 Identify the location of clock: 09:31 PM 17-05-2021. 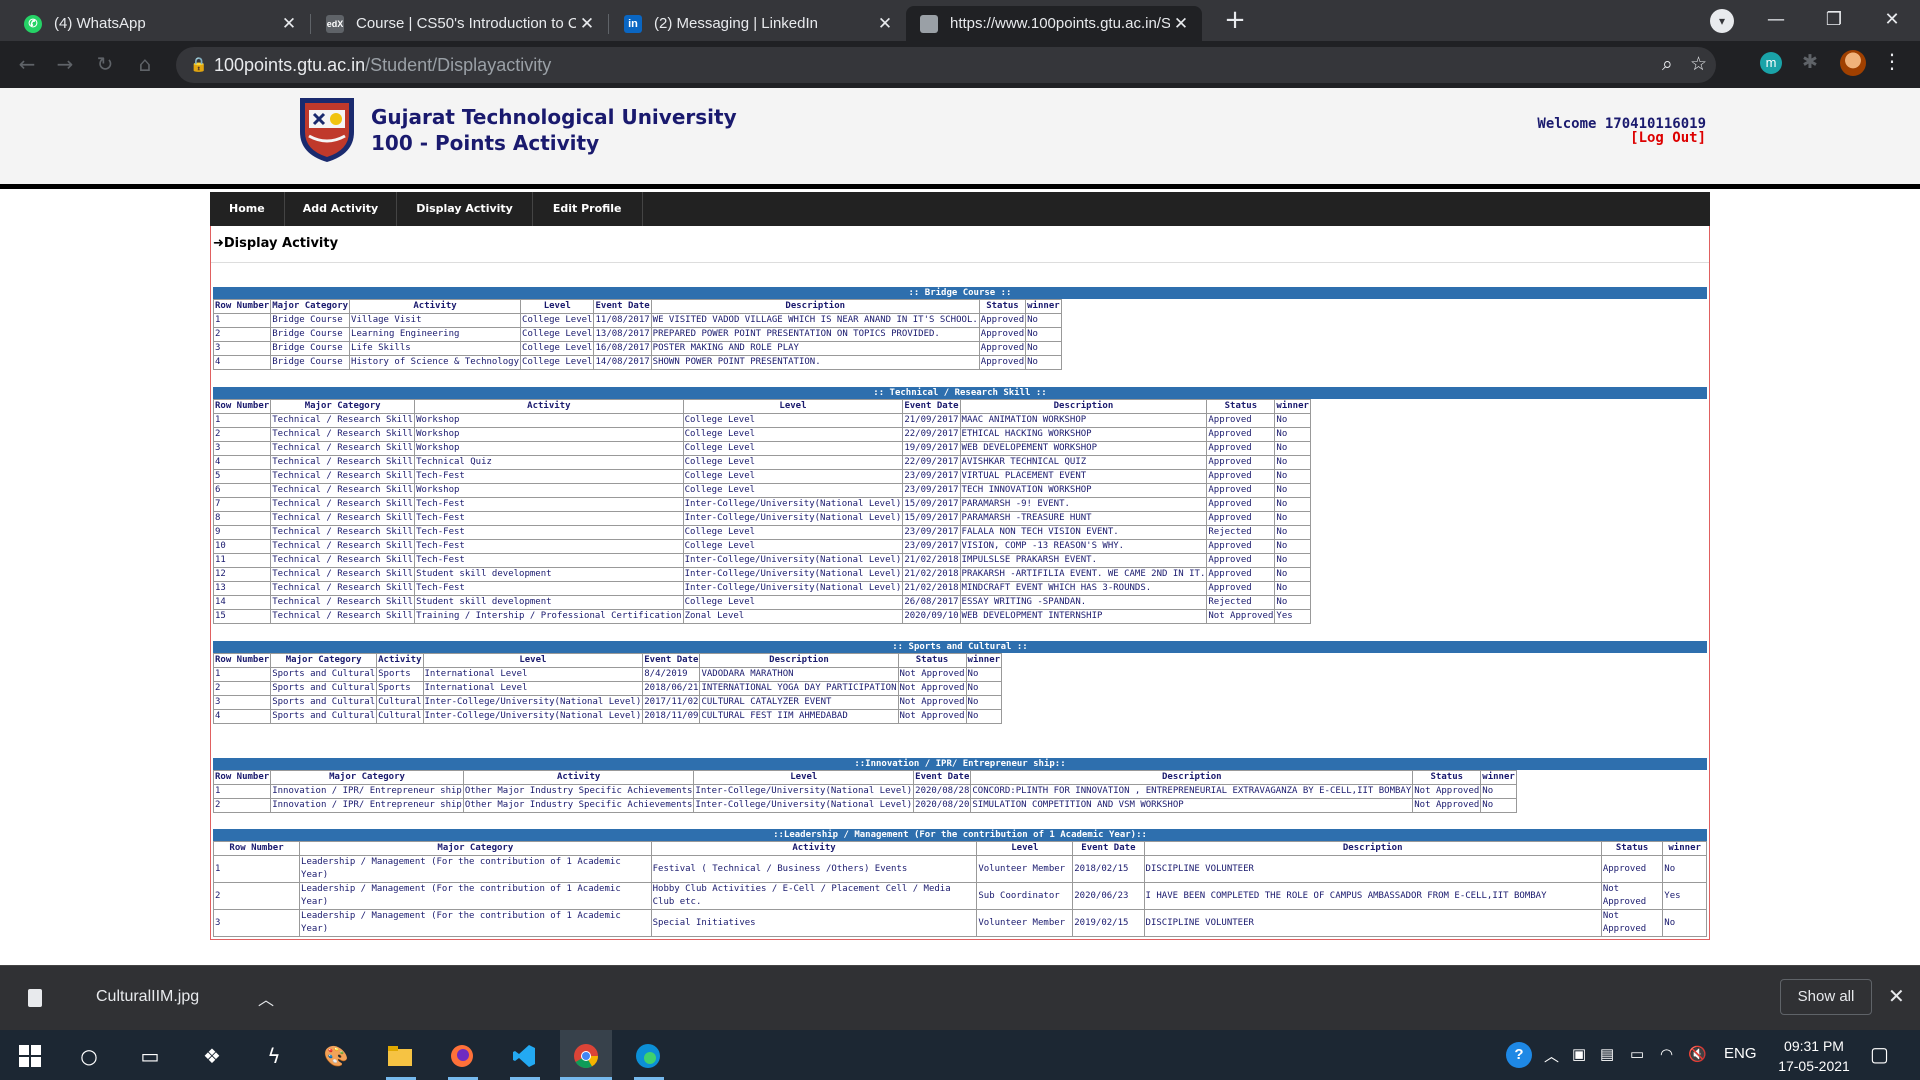
(1814, 1056).